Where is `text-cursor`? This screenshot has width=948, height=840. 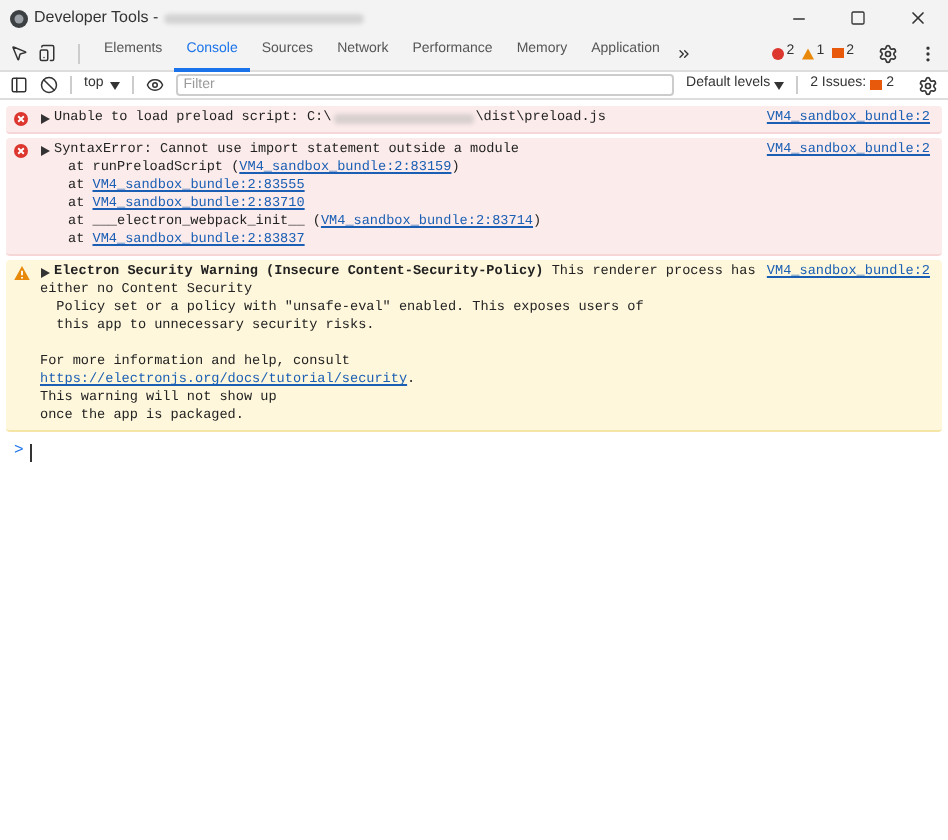 text-cursor is located at coordinates (30, 452).